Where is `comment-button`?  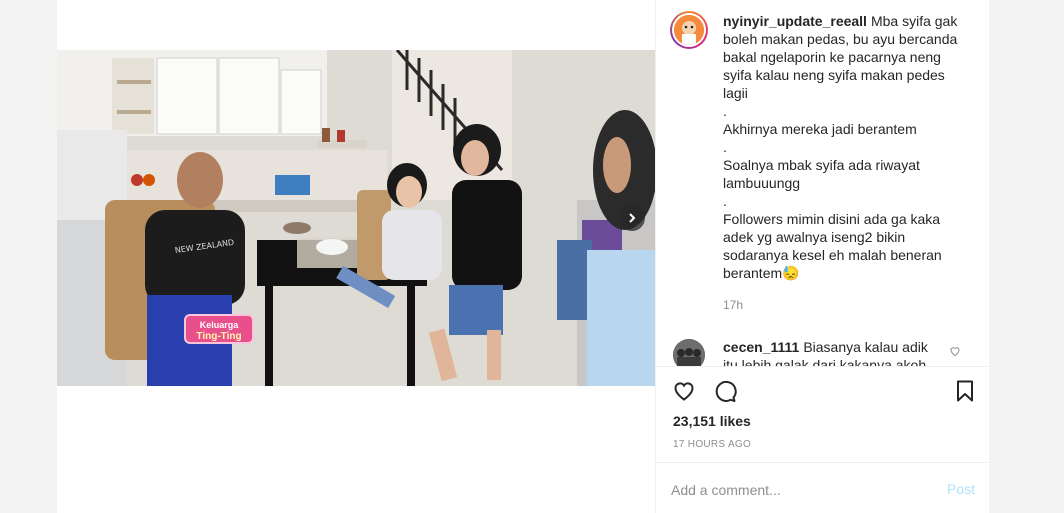 comment-button is located at coordinates (725, 391).